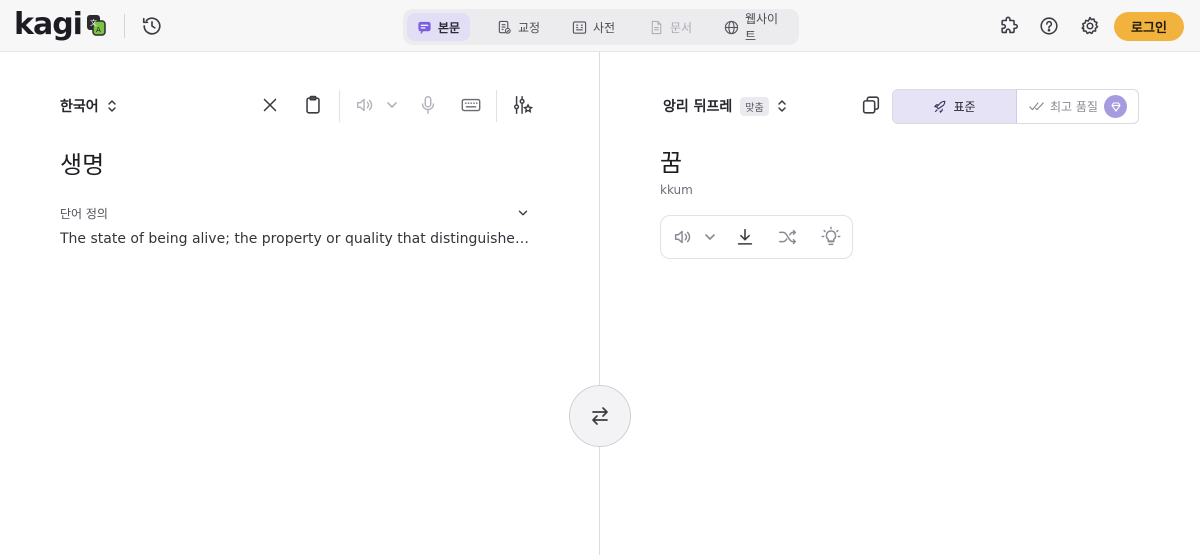  I want to click on help-icon, so click(1049, 26).